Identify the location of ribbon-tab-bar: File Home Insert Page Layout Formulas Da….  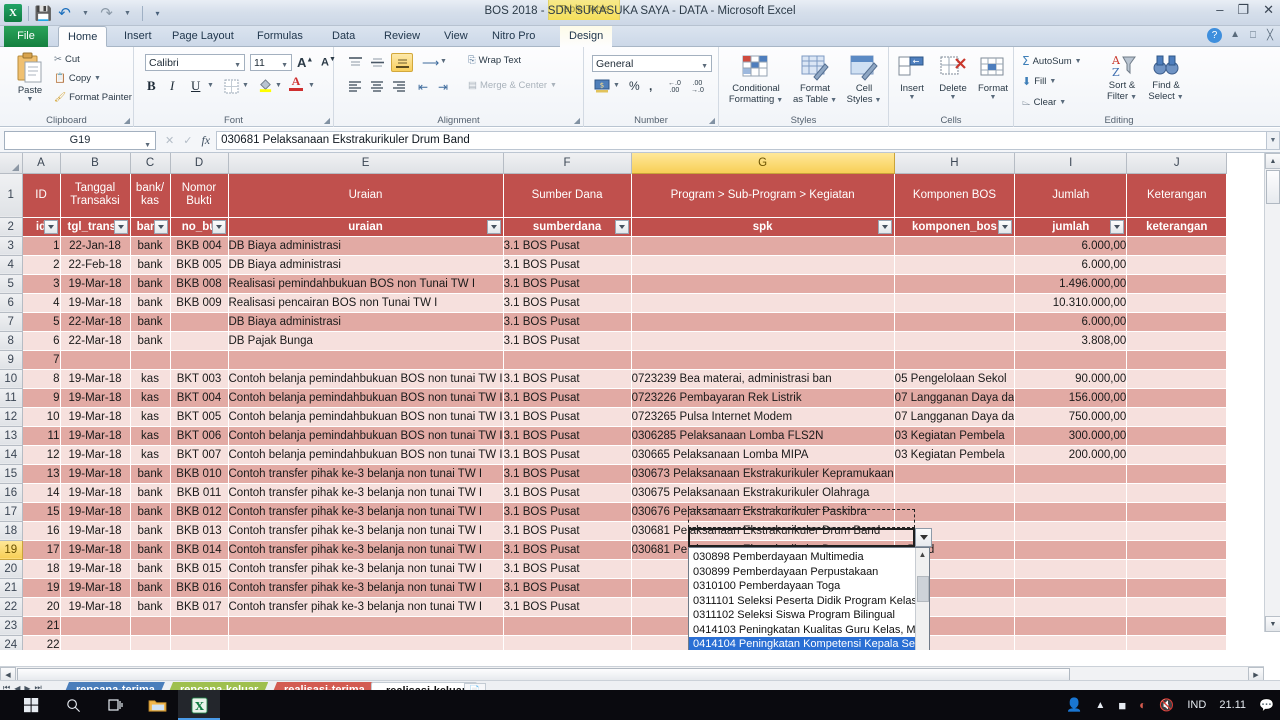
(640, 36).